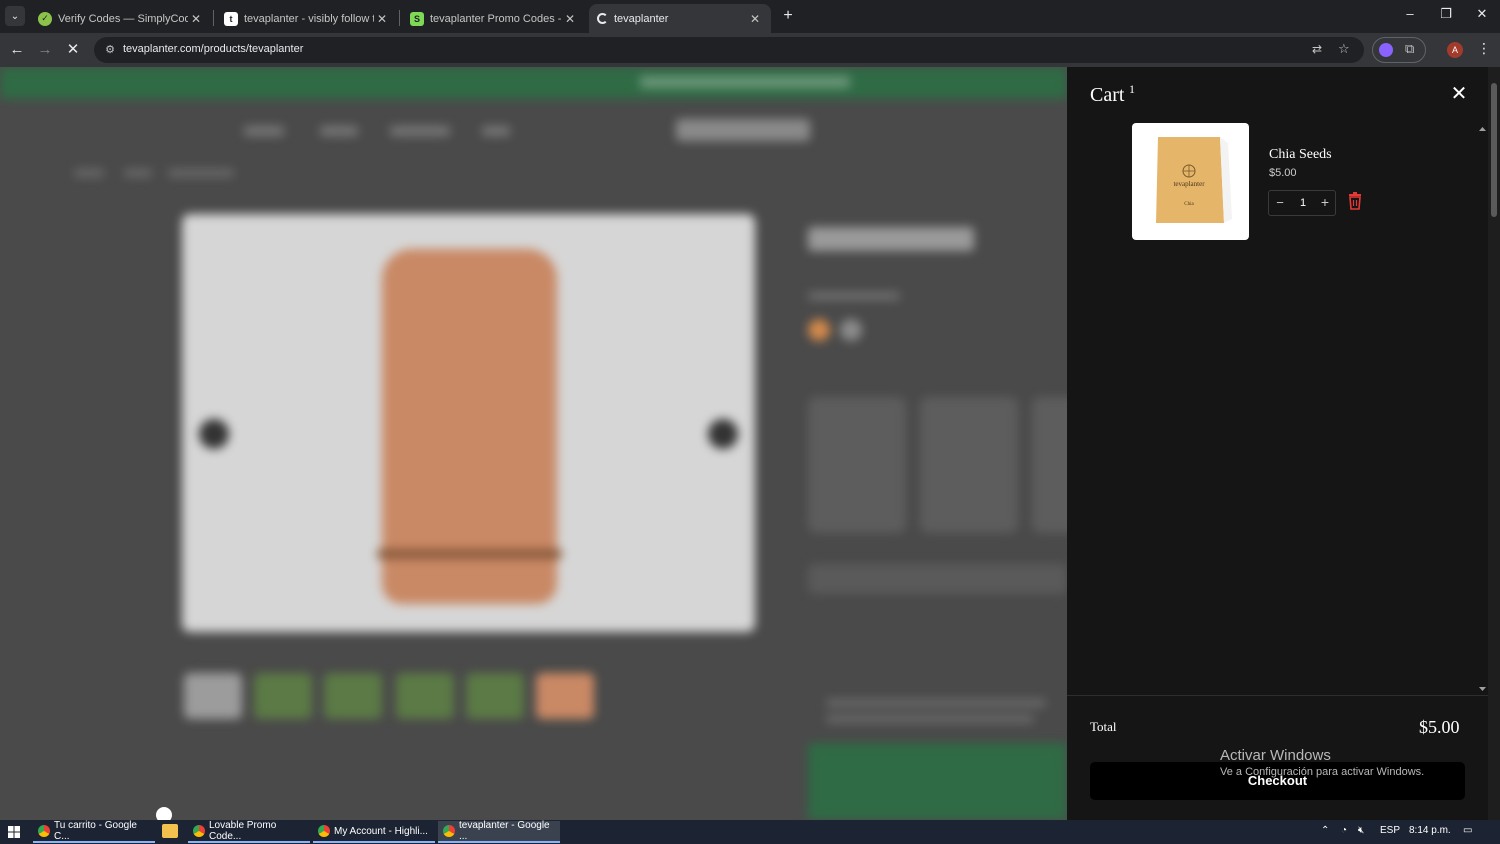 The height and width of the screenshot is (844, 1500). I want to click on tab-tevaplanter-active: tevaplanter ✕, so click(680, 18).